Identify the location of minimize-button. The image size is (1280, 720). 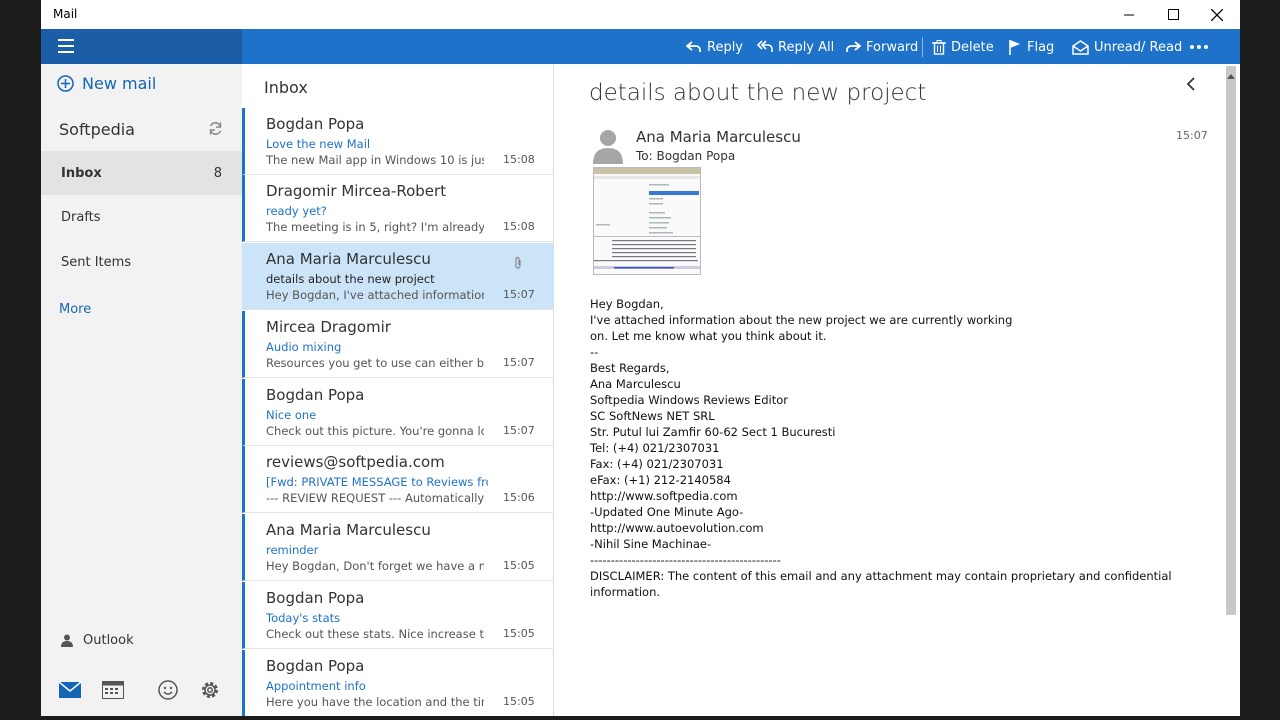
(1129, 14).